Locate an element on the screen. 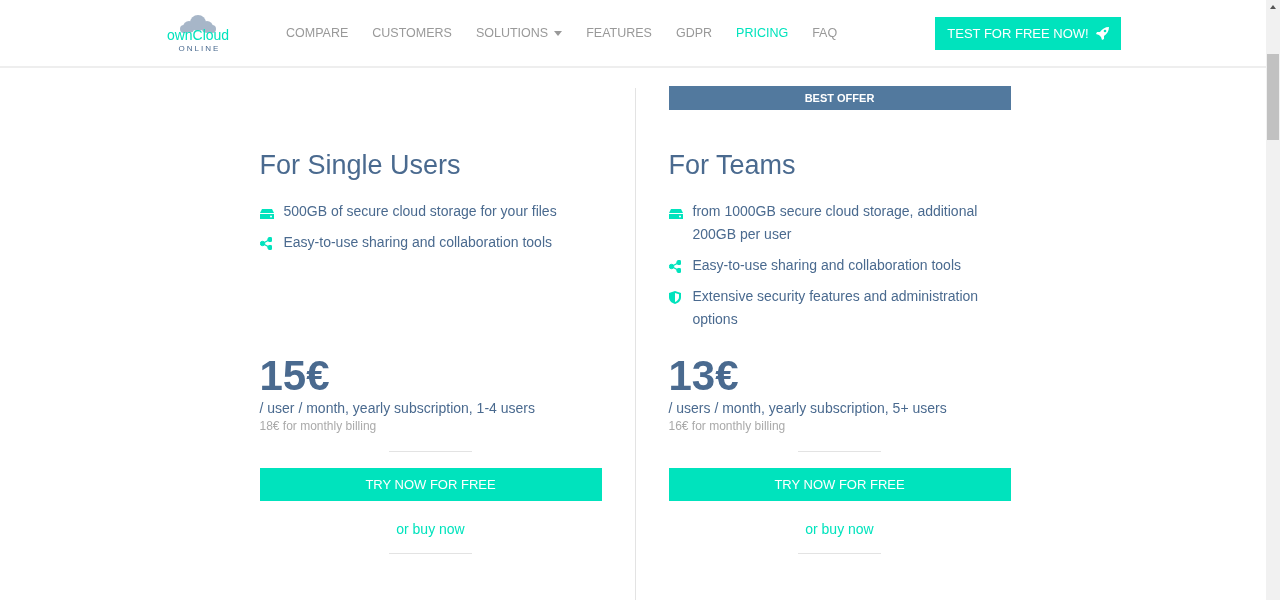  scrollbar-thumb is located at coordinates (1273, 97).